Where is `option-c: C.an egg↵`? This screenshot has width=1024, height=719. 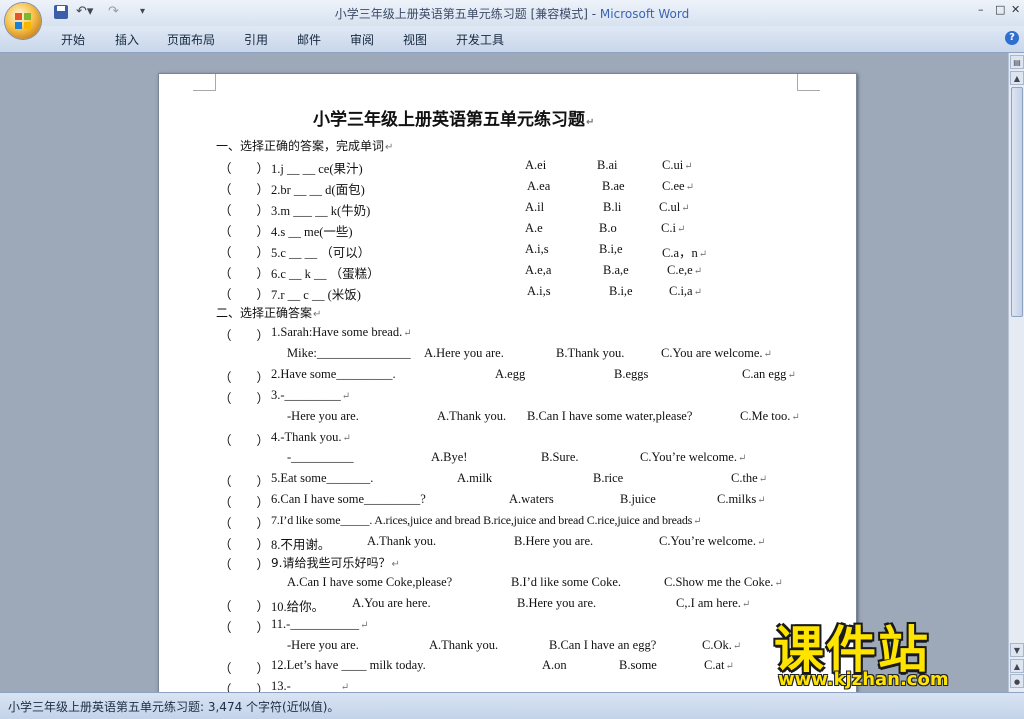 option-c: C.an egg↵ is located at coordinates (769, 374).